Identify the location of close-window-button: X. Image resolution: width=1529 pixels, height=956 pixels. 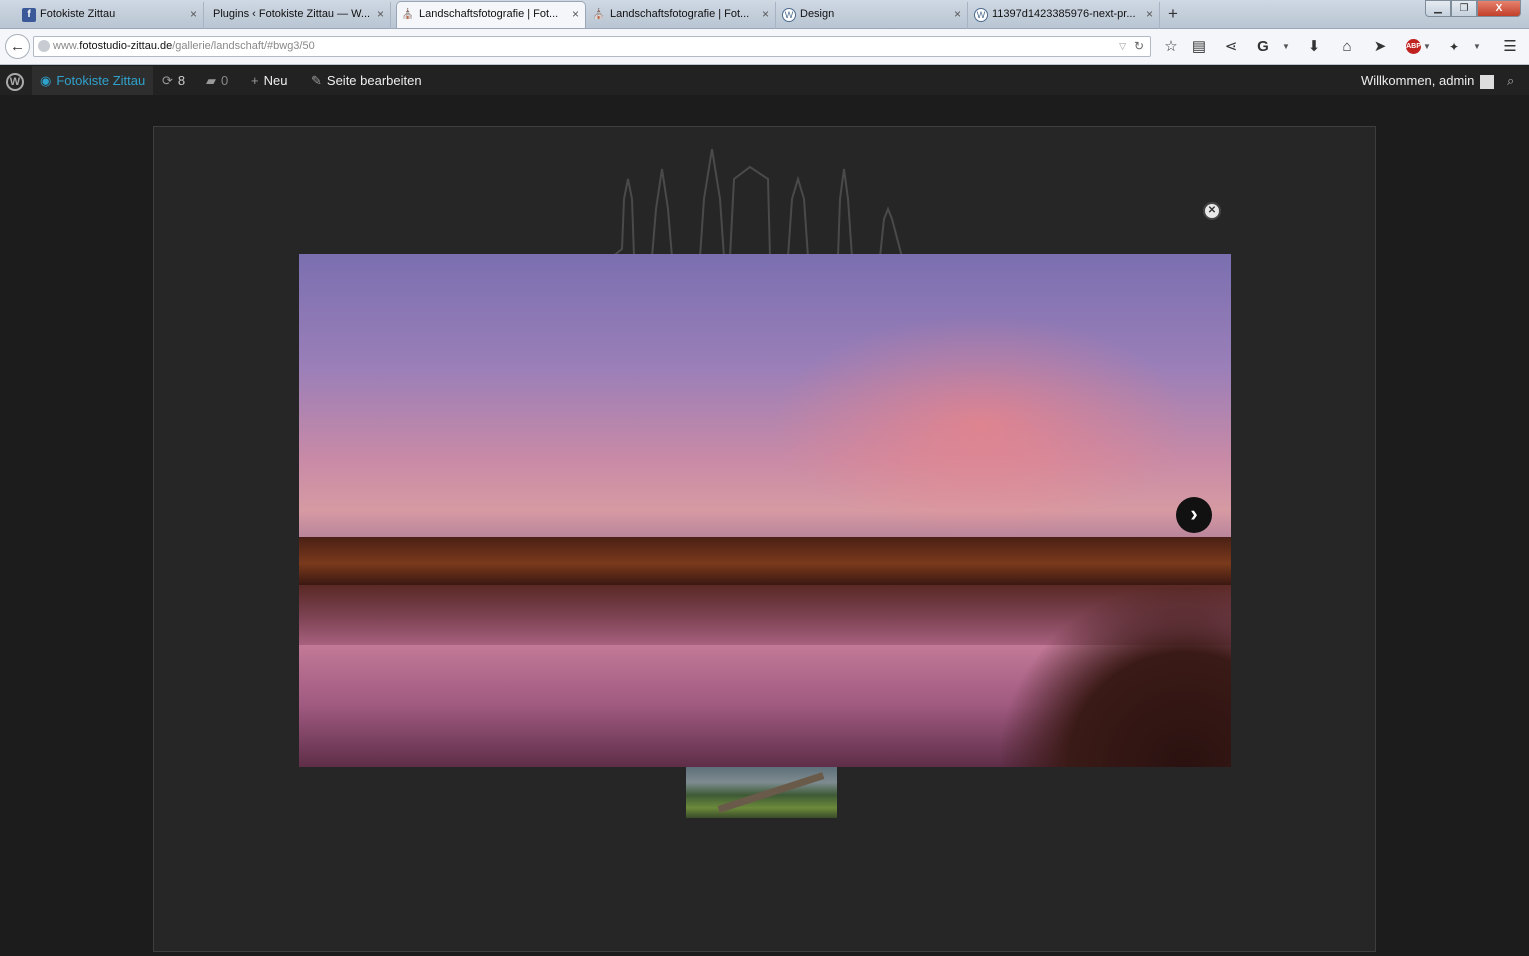
(1499, 8).